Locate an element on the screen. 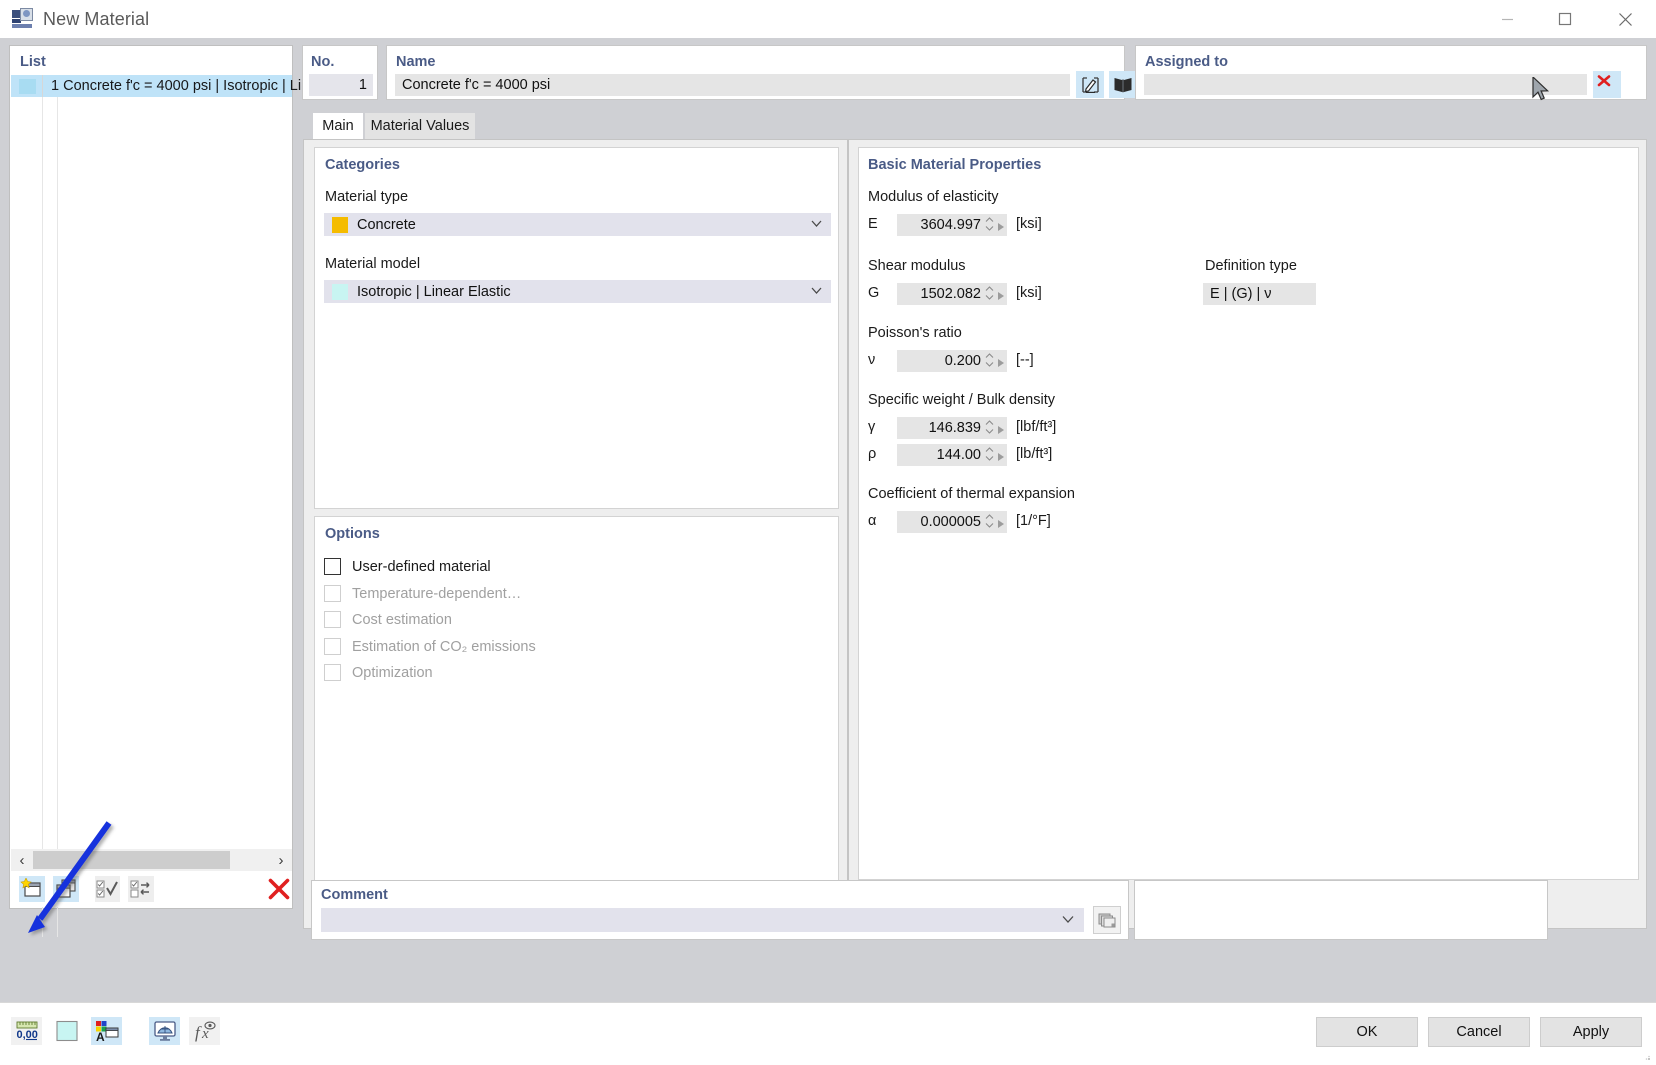  tab-bar: Main Material Values is located at coordinates (975, 126).